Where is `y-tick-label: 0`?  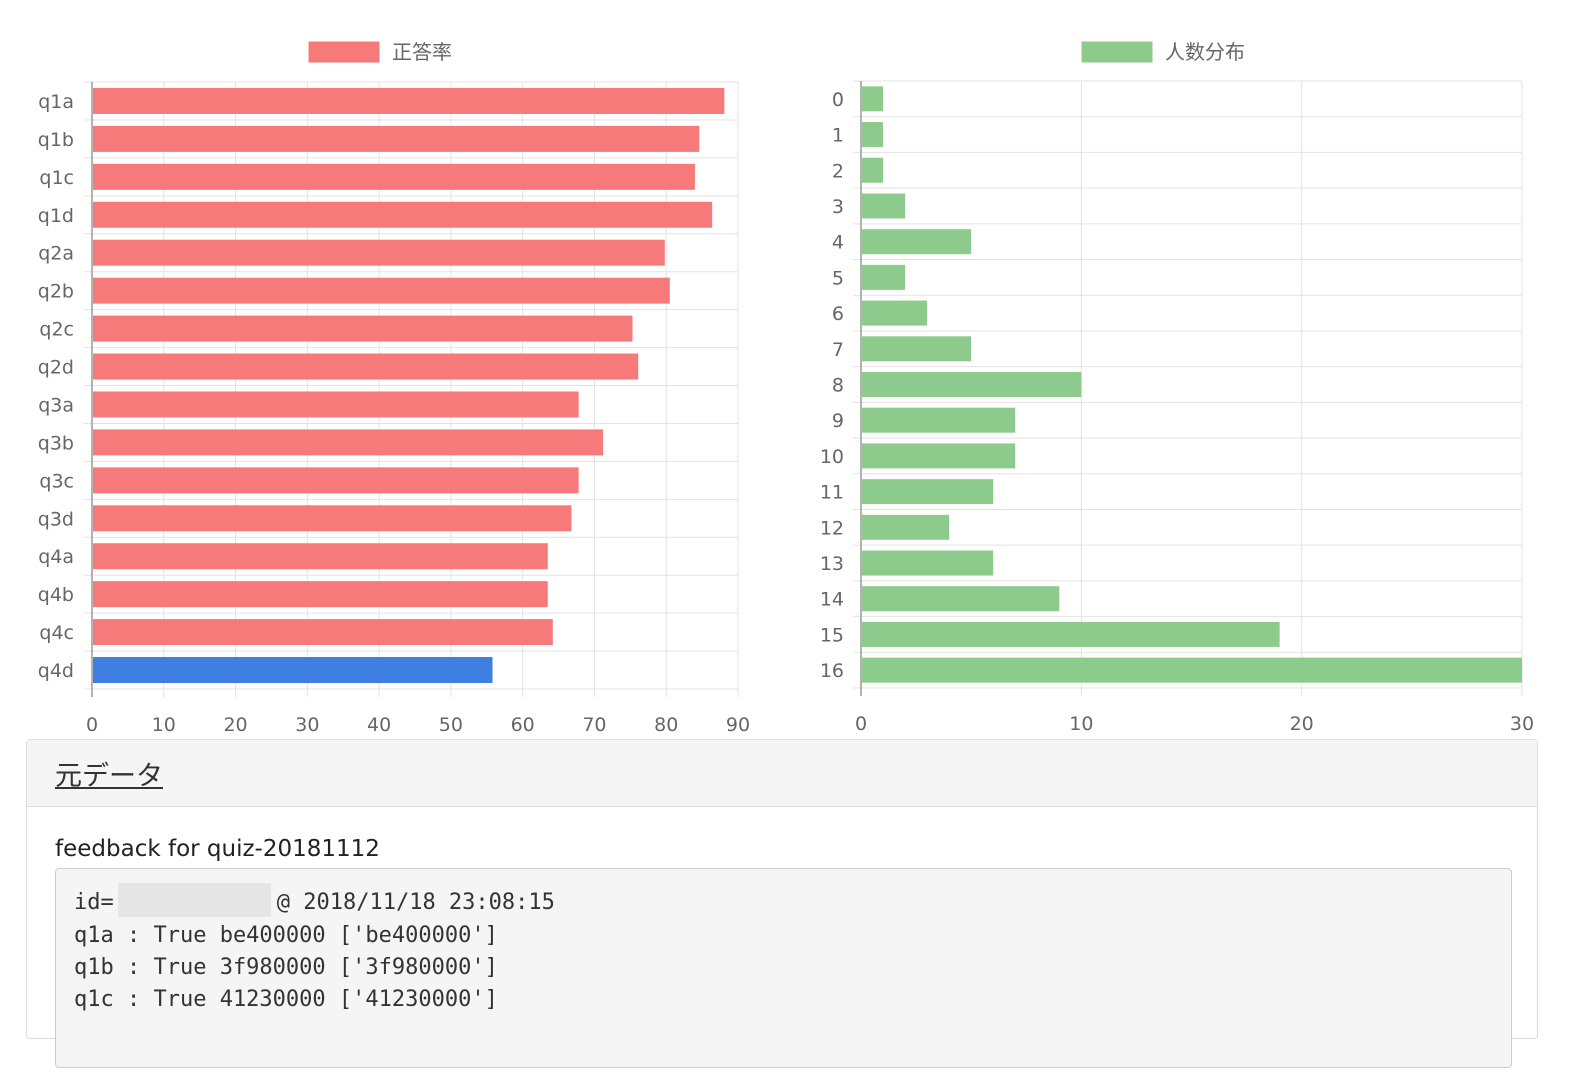
y-tick-label: 0 is located at coordinates (838, 100).